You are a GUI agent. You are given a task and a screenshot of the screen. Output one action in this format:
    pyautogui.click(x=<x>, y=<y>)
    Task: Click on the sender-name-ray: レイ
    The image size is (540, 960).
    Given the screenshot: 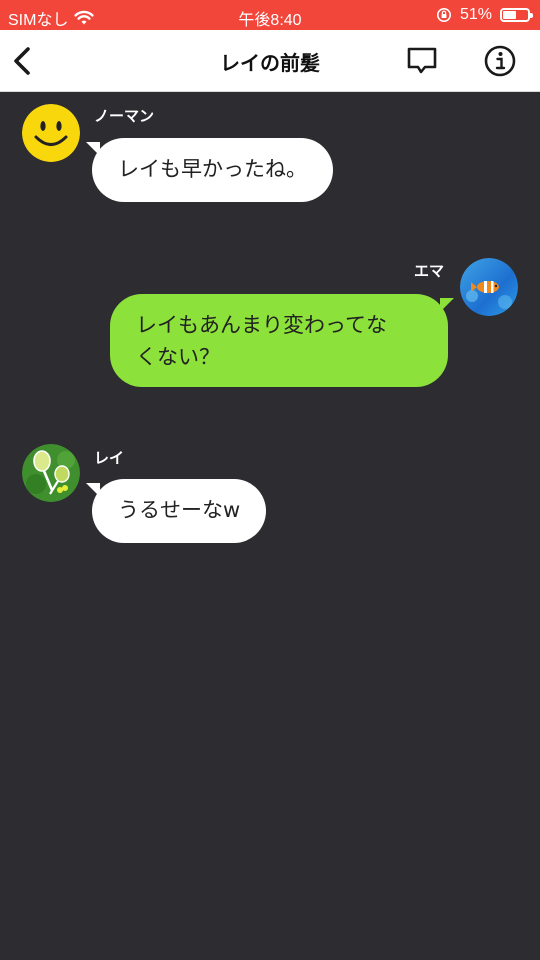 What is the action you would take?
    pyautogui.click(x=109, y=458)
    